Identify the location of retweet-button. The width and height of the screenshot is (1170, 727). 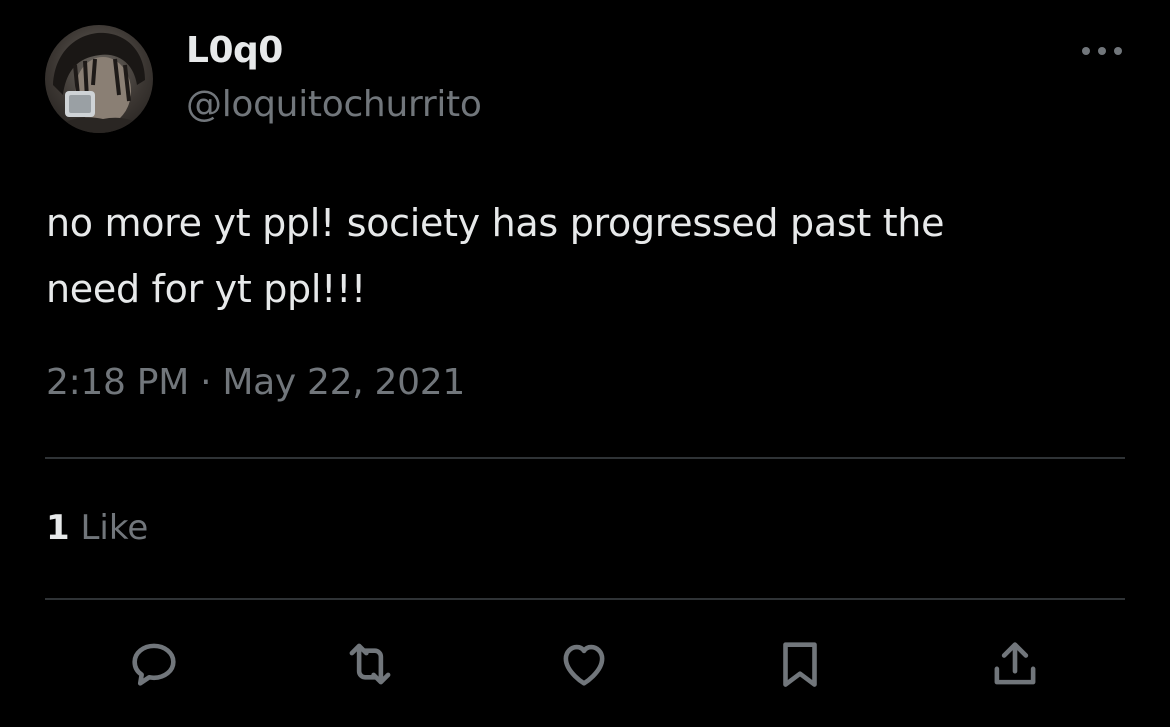
(370, 664).